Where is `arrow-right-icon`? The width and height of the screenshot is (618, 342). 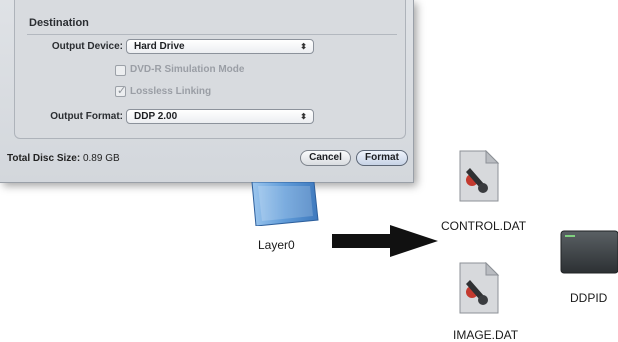 arrow-right-icon is located at coordinates (385, 241).